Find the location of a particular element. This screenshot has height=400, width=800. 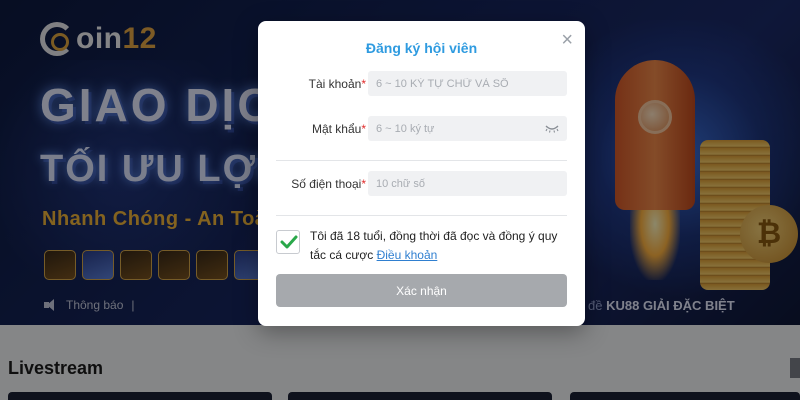

account-input is located at coordinates (467, 83).